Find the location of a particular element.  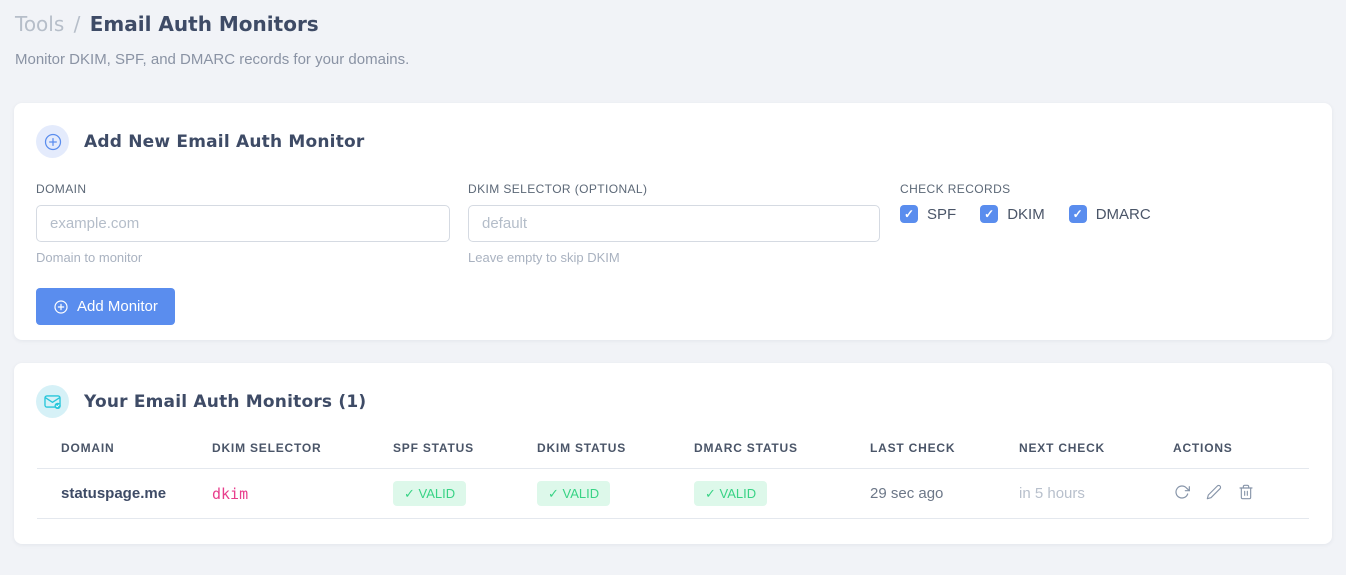

dkim-selector-input is located at coordinates (674, 223).